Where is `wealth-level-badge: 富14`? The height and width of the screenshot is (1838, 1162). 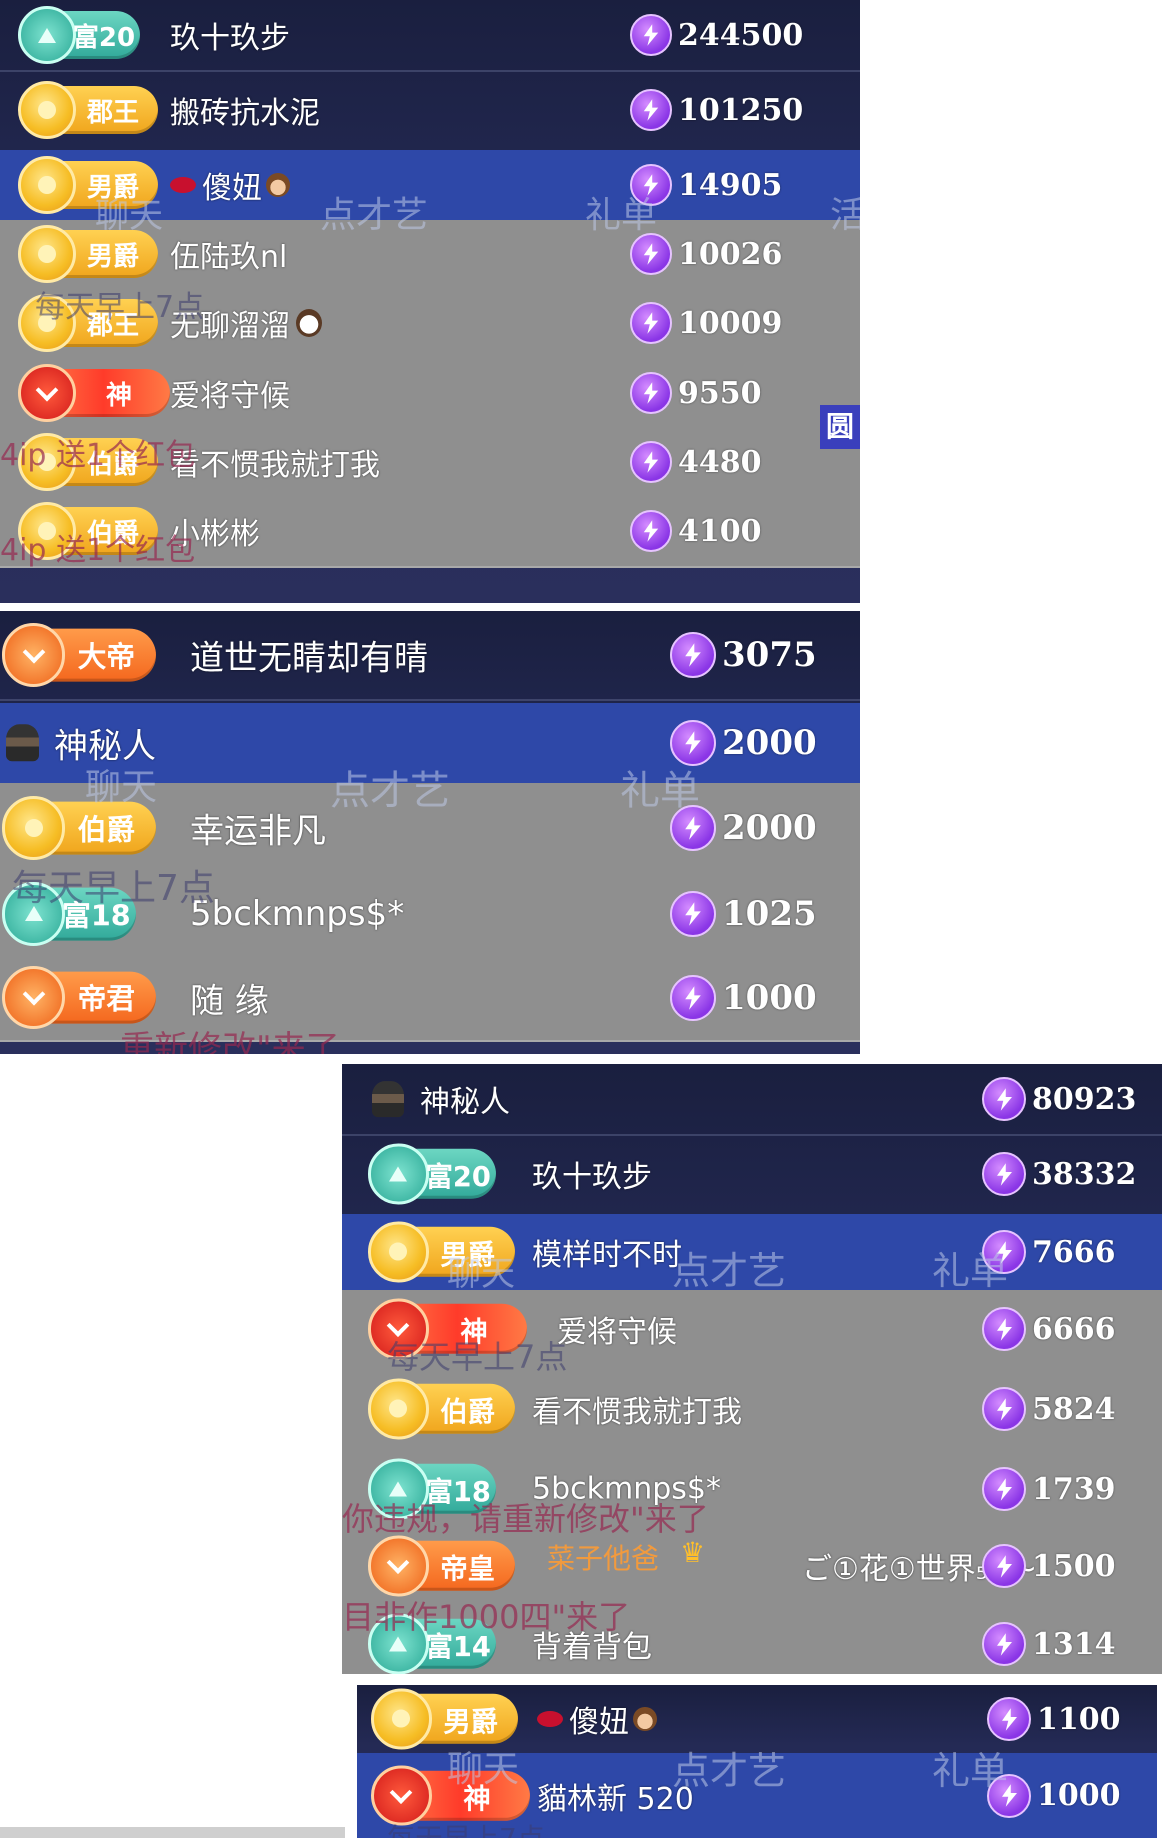 wealth-level-badge: 富14 is located at coordinates (432, 1643).